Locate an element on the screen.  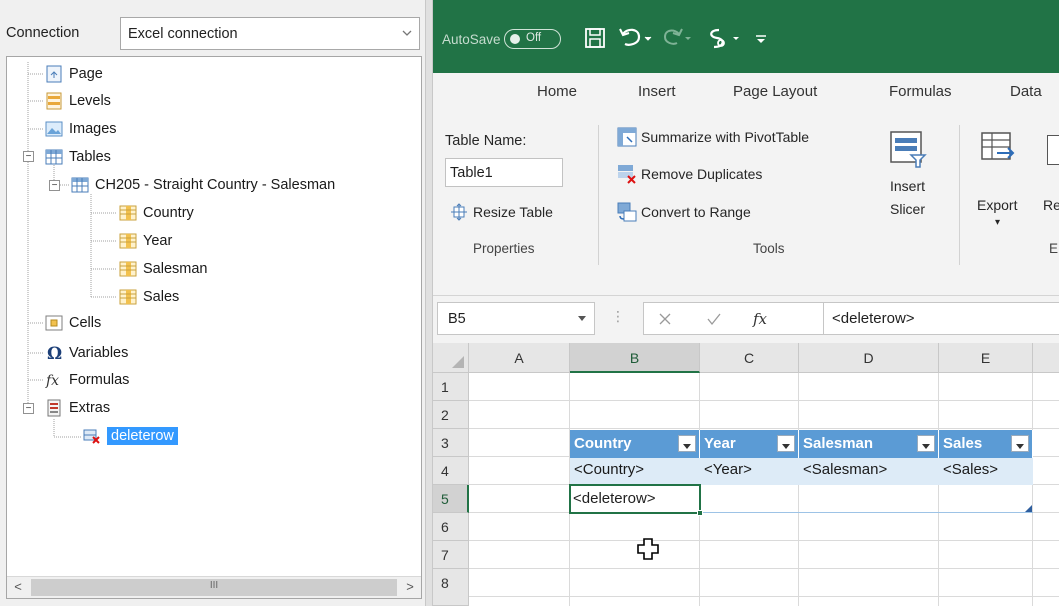
tables-collapse-toggle: − is located at coordinates (28, 156).